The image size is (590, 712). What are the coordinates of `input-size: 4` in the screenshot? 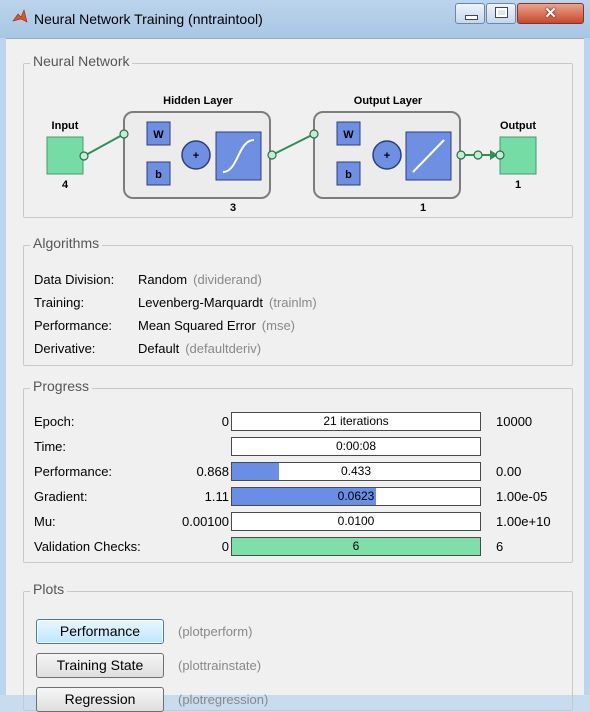 It's located at (65, 185).